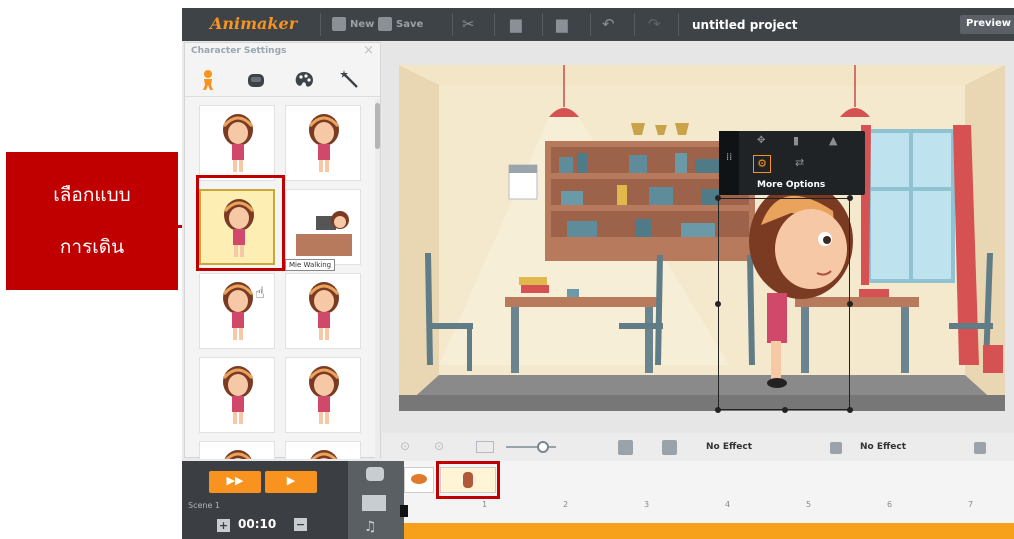 This screenshot has width=1014, height=539. What do you see at coordinates (485, 504) in the screenshot?
I see `ruler-tick-label: 1` at bounding box center [485, 504].